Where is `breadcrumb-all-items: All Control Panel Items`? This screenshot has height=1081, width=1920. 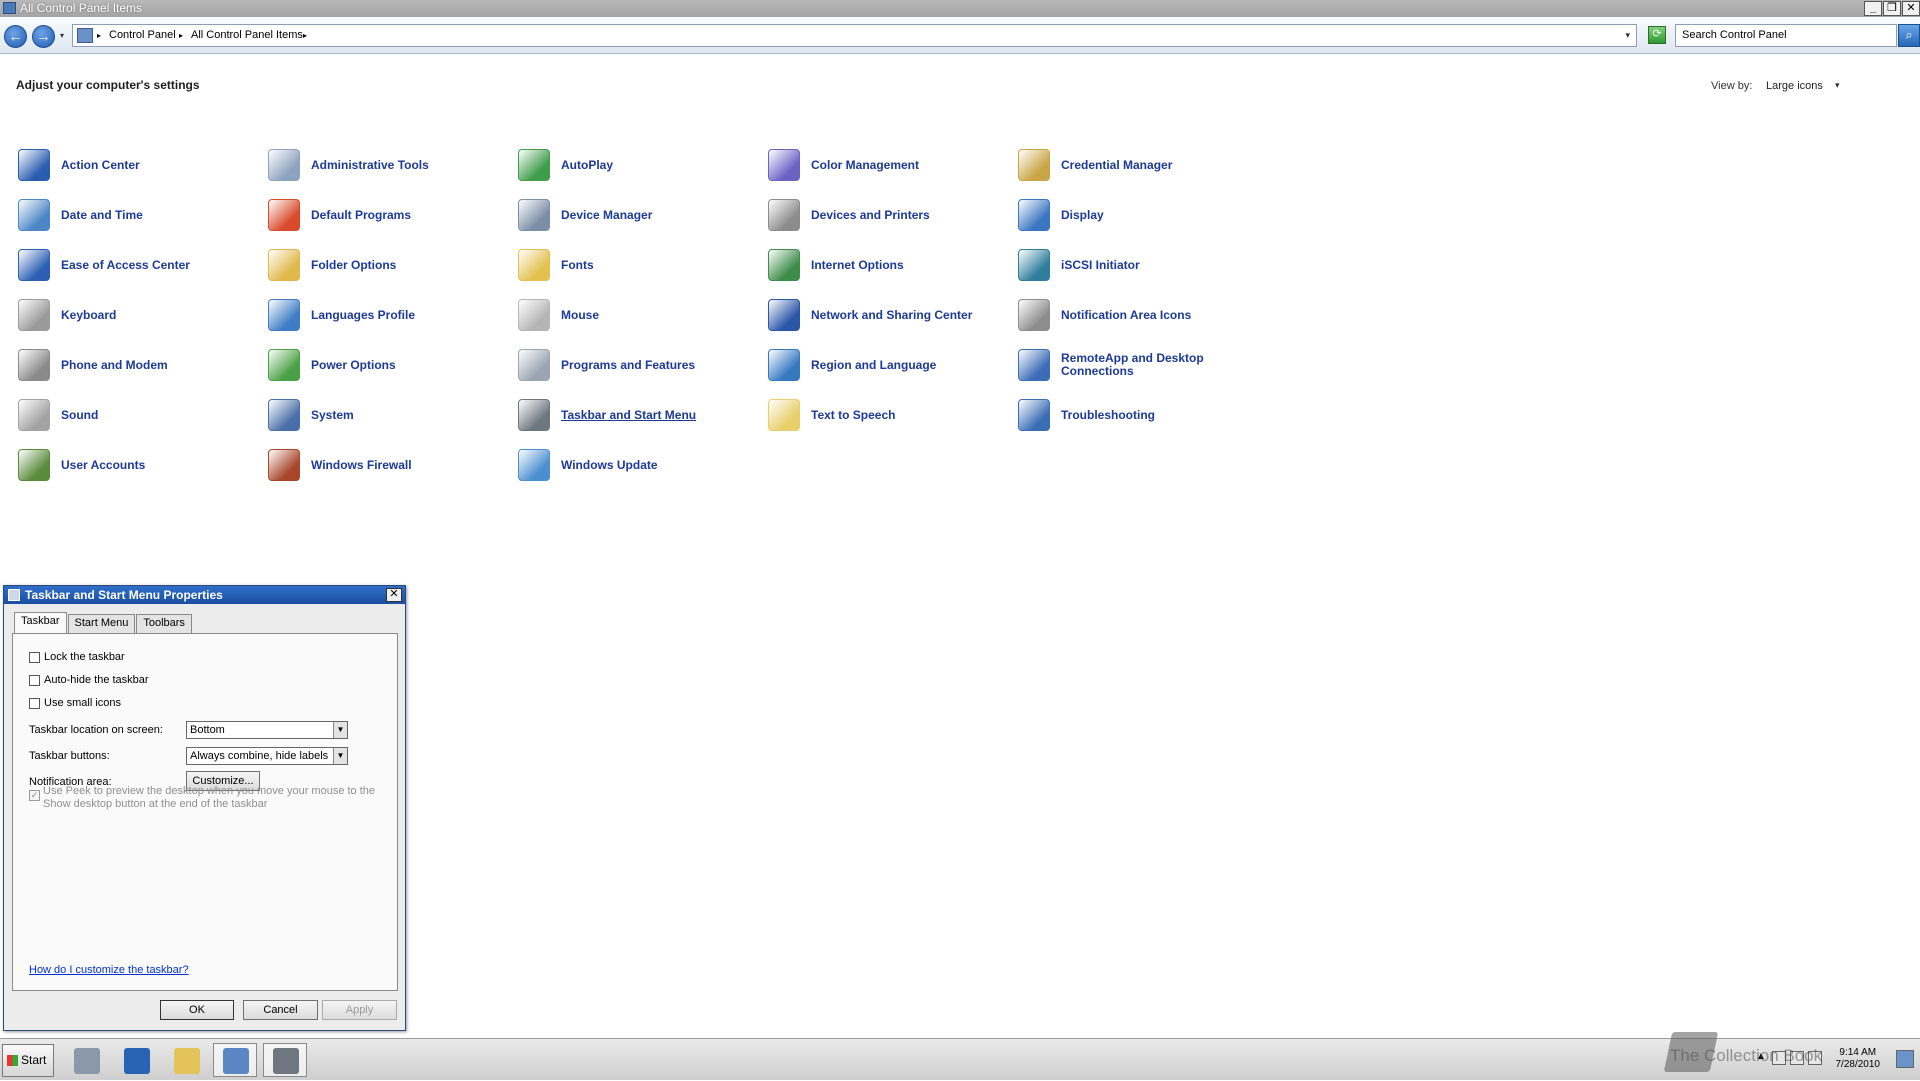 breadcrumb-all-items: All Control Panel Items is located at coordinates (247, 35).